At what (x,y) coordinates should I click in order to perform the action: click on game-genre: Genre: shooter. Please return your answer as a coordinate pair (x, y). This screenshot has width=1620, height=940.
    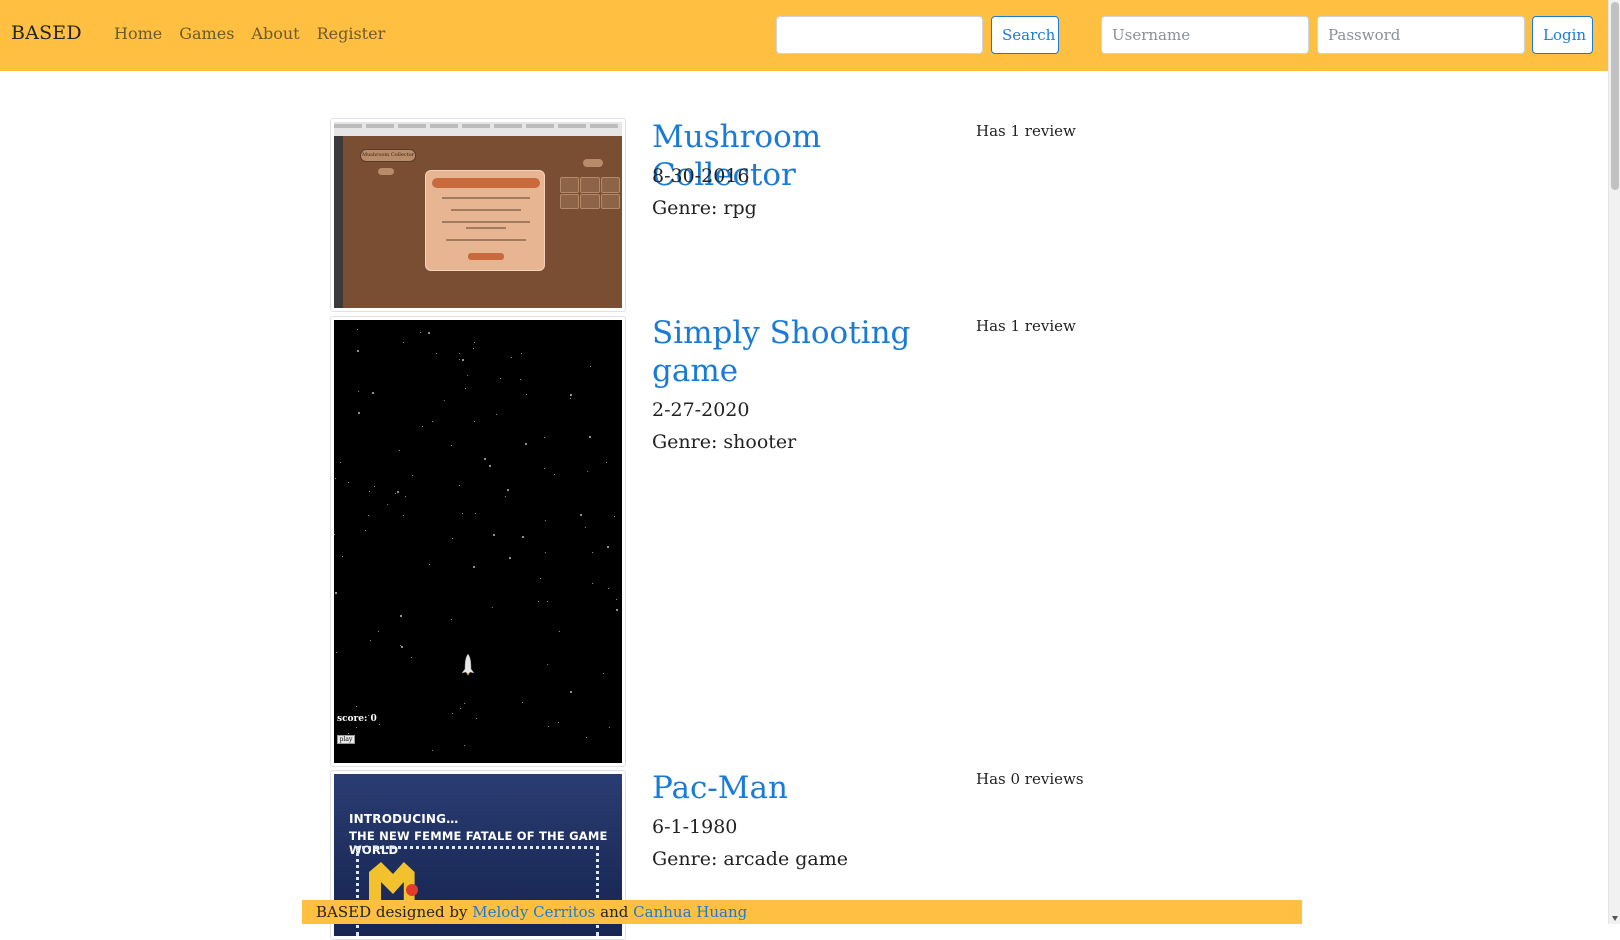
    Looking at the image, I should click on (724, 442).